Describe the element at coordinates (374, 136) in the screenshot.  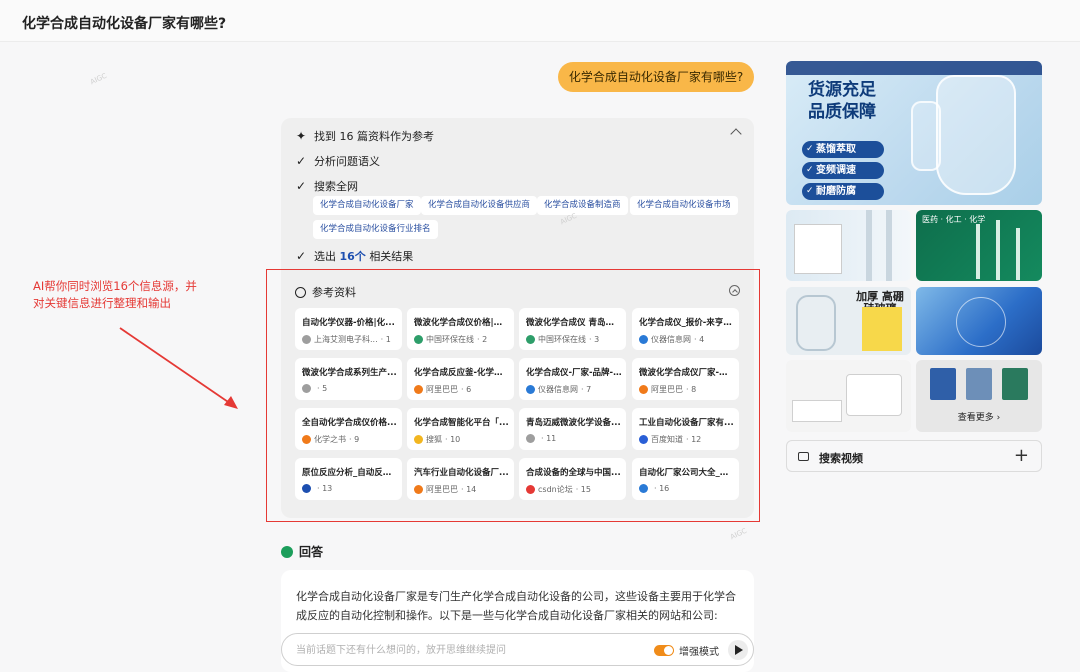
I see `found-label: 找到 16 篇资料作为参考` at that location.